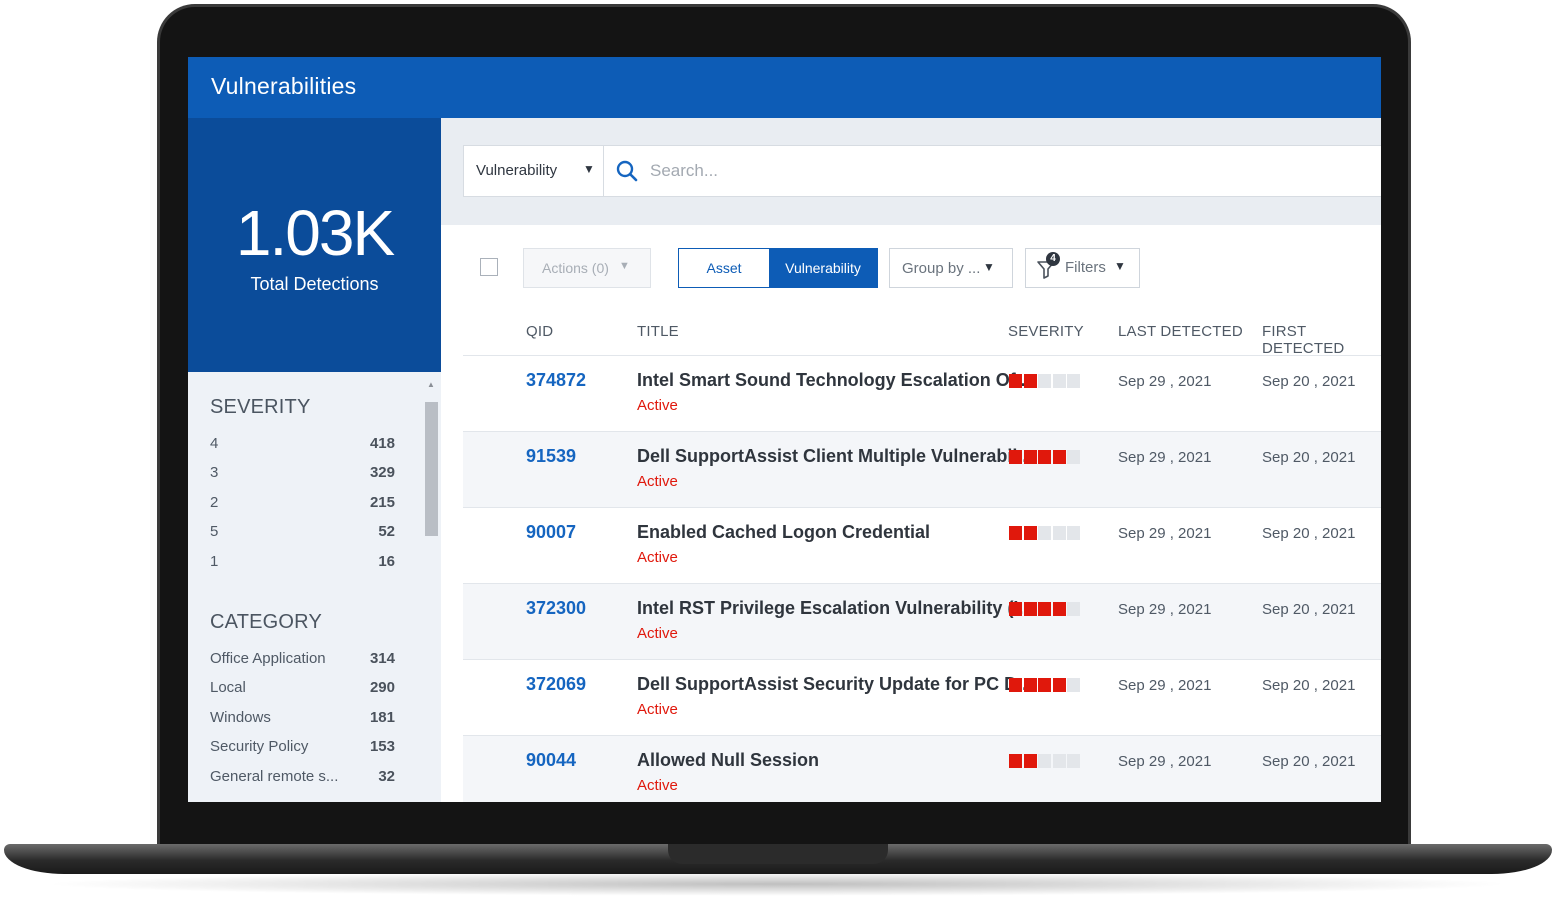  What do you see at coordinates (551, 532) in the screenshot?
I see `qid-link: 90007` at bounding box center [551, 532].